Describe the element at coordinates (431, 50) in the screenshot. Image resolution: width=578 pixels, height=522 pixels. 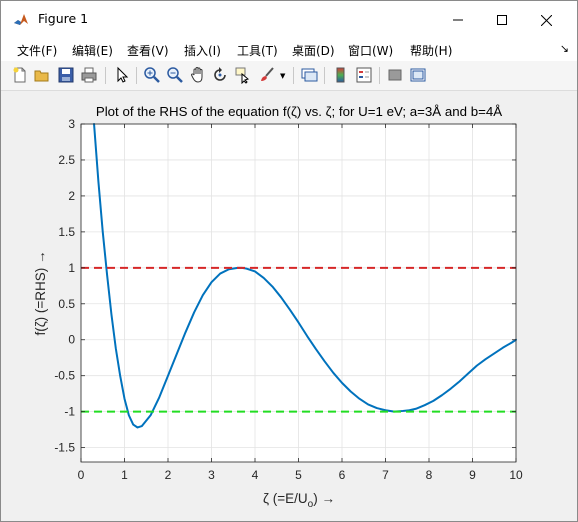
I see `menu-help: 帮助(H)` at that location.